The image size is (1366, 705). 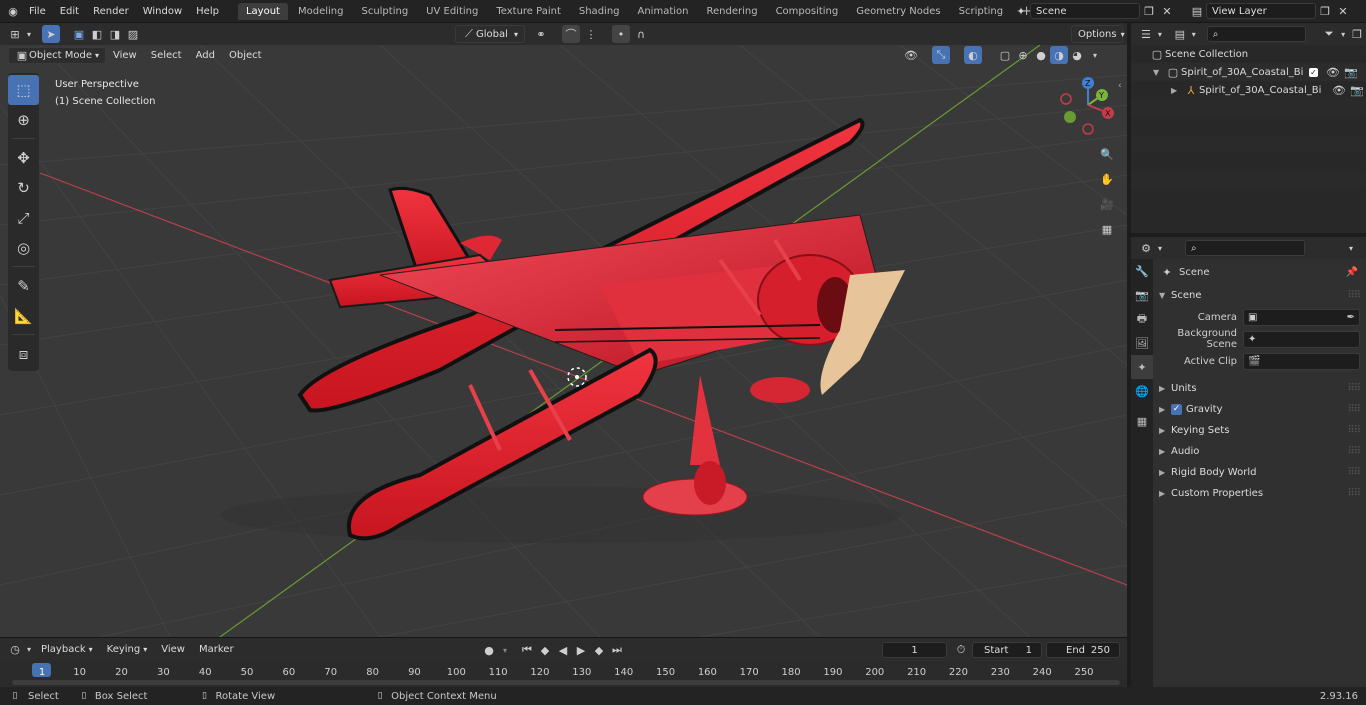 What do you see at coordinates (981, 11) in the screenshot?
I see `tab-scripting: Scripting` at bounding box center [981, 11].